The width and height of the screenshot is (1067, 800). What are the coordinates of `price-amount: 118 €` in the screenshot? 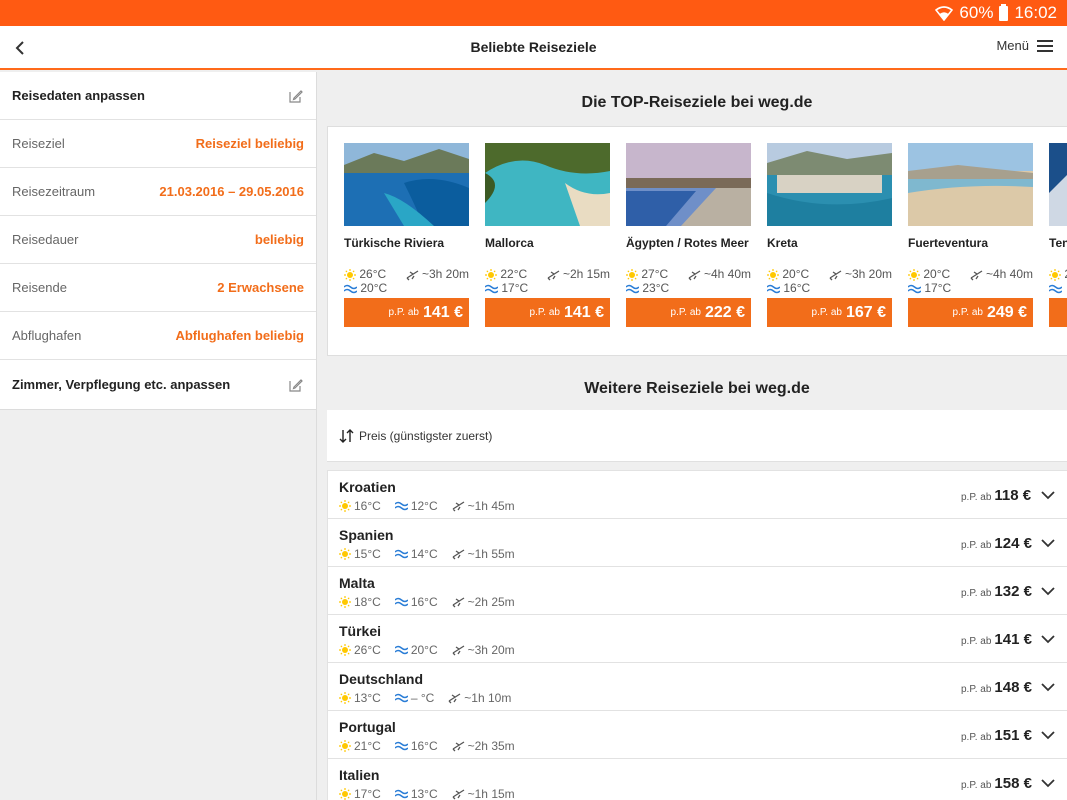 It's located at (1013, 495).